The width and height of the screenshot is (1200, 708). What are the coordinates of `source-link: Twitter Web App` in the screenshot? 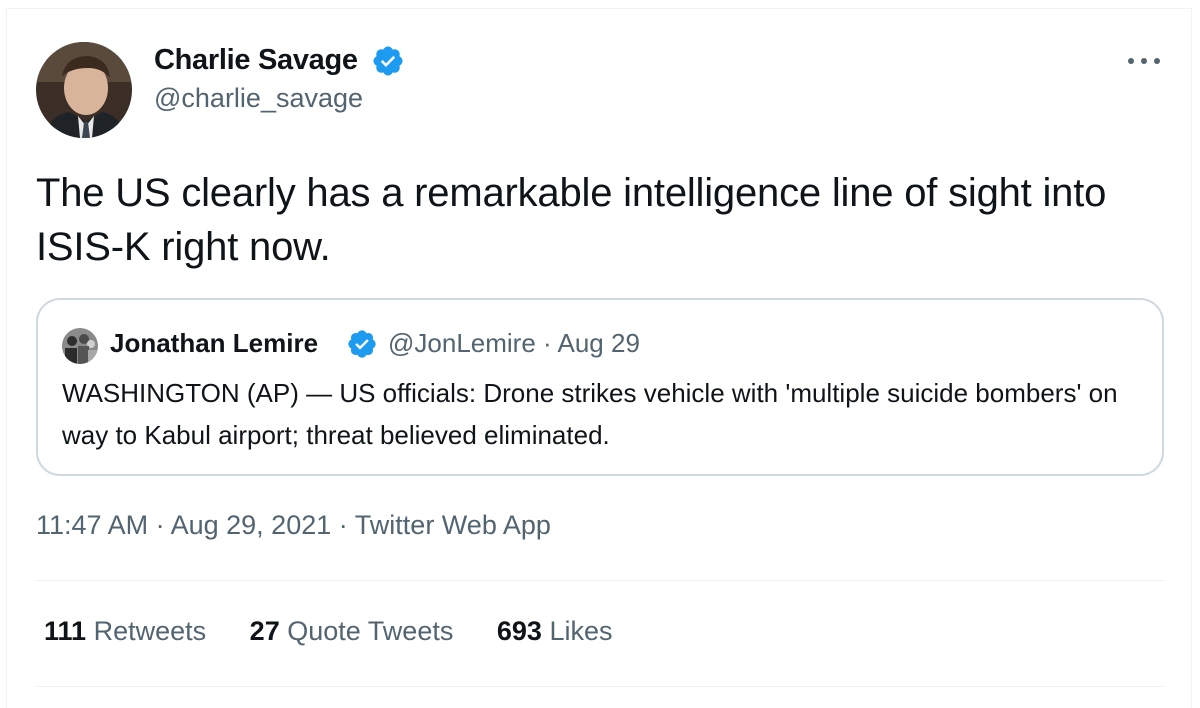 It's located at (453, 525).